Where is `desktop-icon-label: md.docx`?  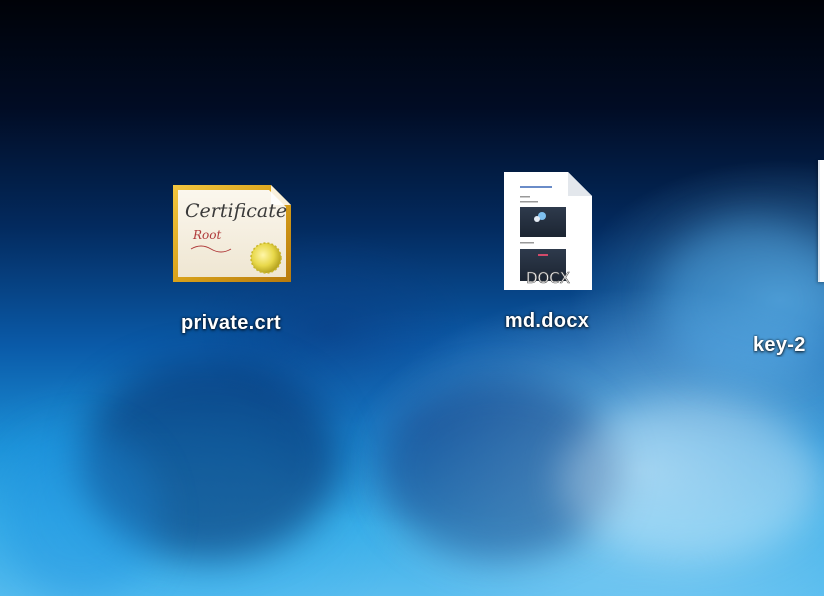 desktop-icon-label: md.docx is located at coordinates (547, 321).